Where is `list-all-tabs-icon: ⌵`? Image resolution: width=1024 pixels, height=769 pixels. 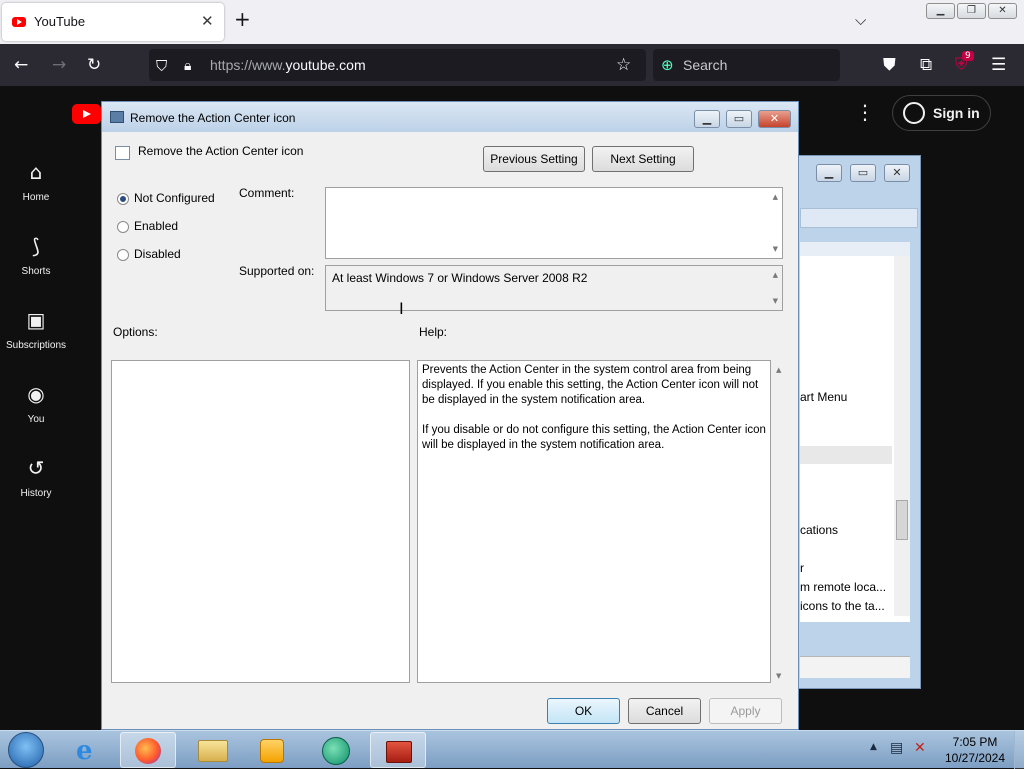 list-all-tabs-icon: ⌵ is located at coordinates (860, 20).